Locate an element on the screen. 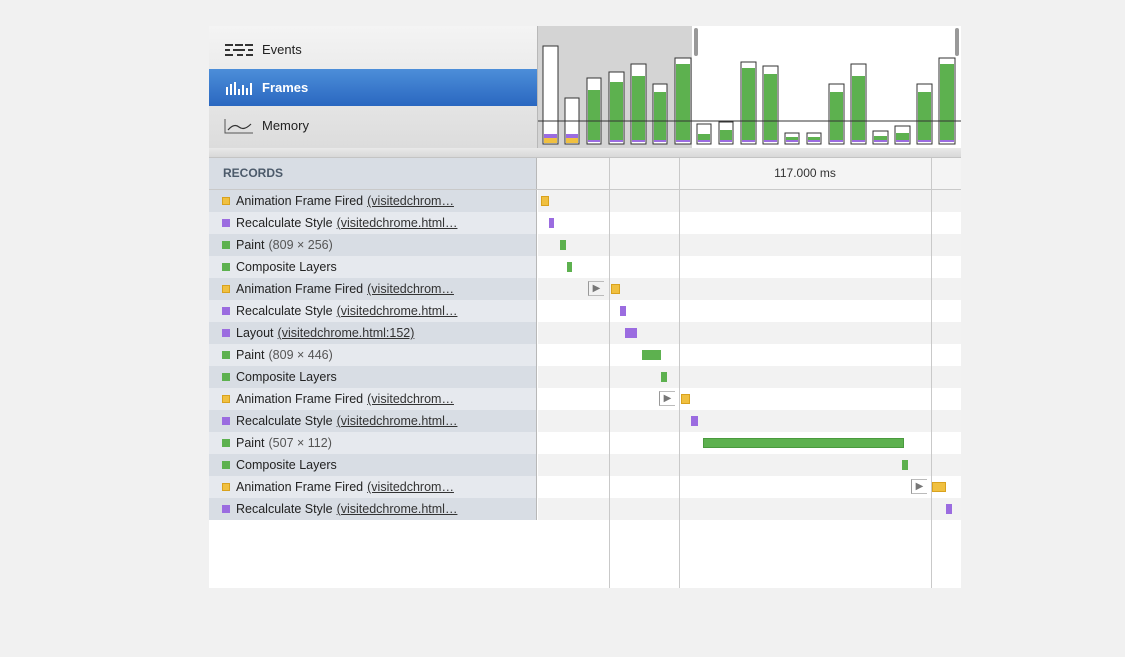 The width and height of the screenshot is (1125, 657). record-row: Paint (809 × 256) is located at coordinates (585, 245).